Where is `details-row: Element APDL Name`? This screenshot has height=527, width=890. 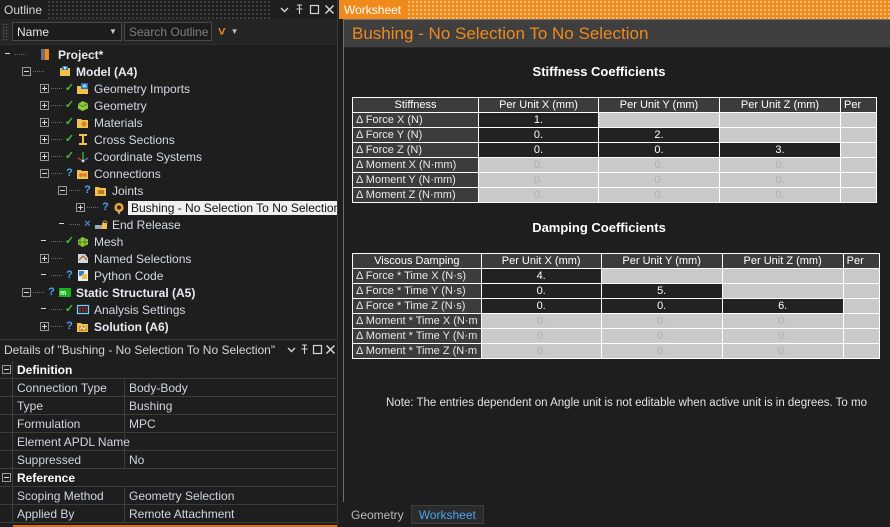 details-row: Element APDL Name is located at coordinates (168, 442).